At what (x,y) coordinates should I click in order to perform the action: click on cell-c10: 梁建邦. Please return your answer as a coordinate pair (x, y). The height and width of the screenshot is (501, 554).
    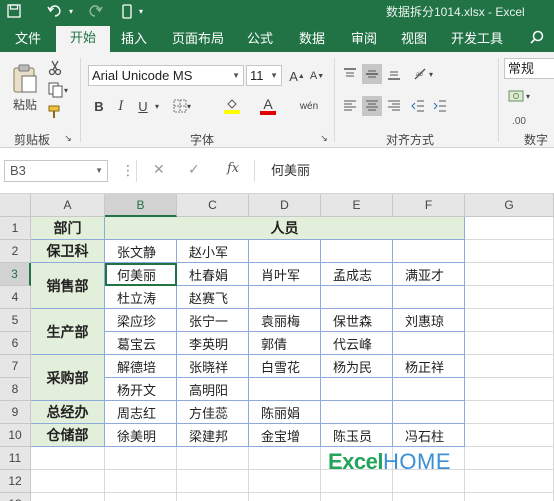
    Looking at the image, I should click on (213, 435).